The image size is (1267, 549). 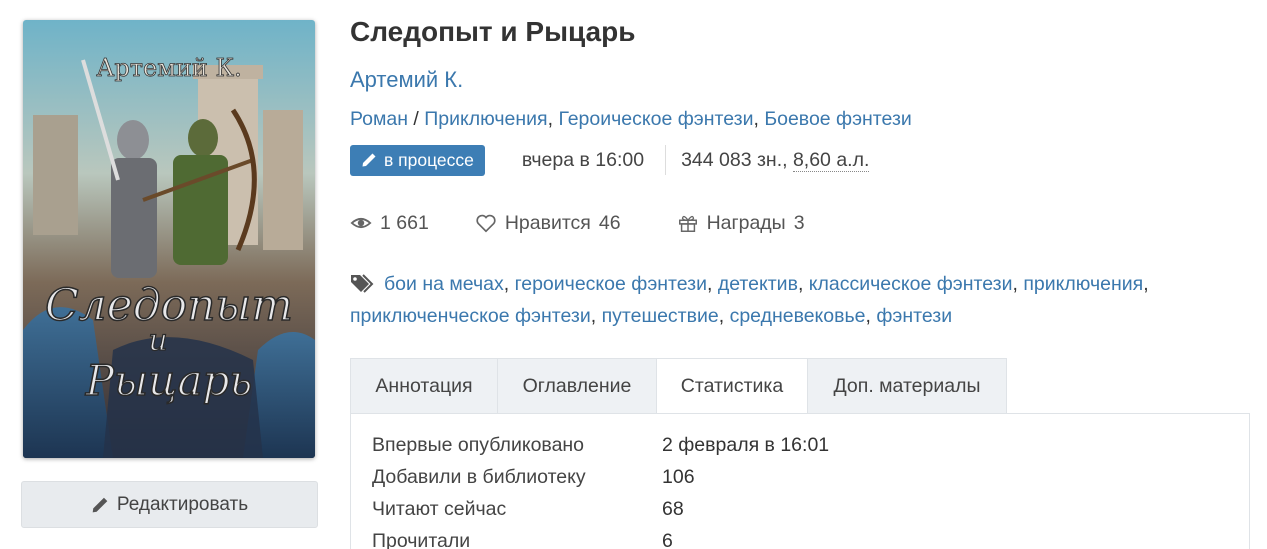 What do you see at coordinates (576, 386) in the screenshot?
I see `tab-contents: Оглавление` at bounding box center [576, 386].